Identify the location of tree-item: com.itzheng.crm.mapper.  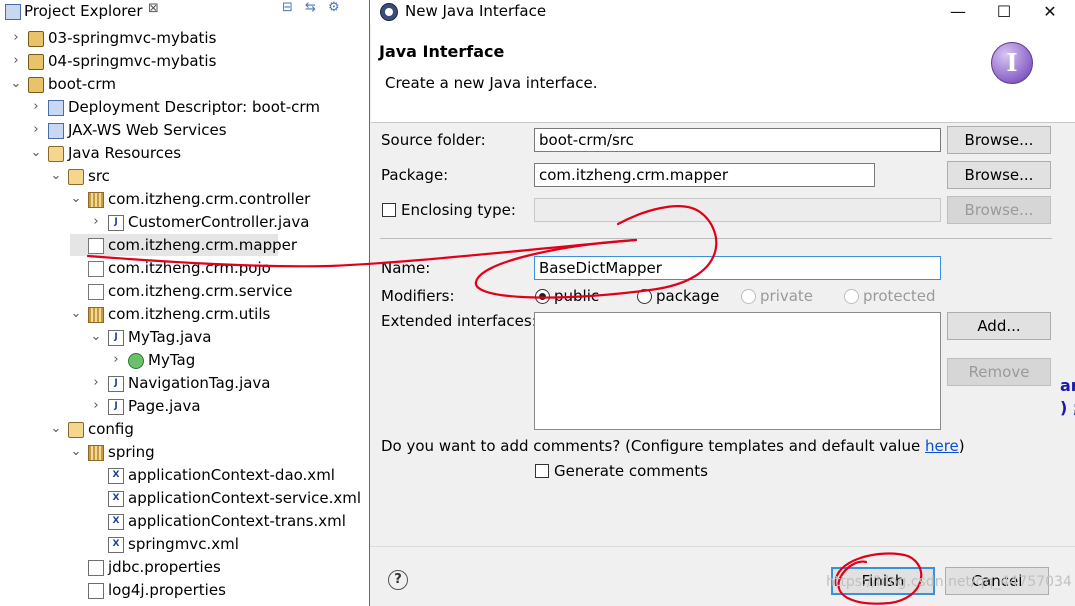
(183, 245).